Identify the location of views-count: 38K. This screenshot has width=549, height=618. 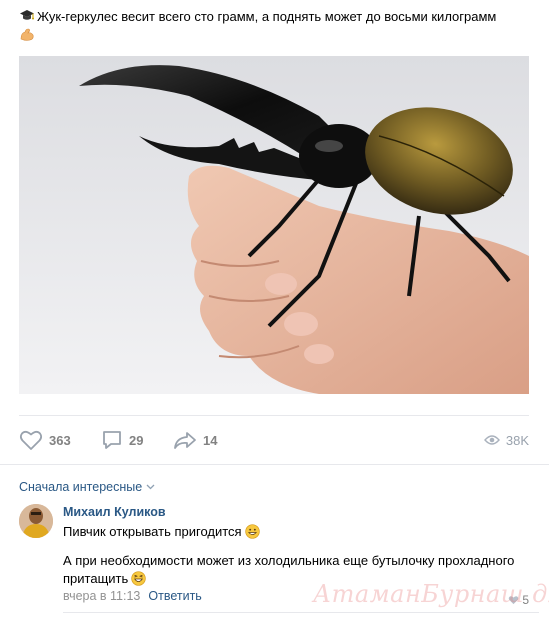
(517, 440).